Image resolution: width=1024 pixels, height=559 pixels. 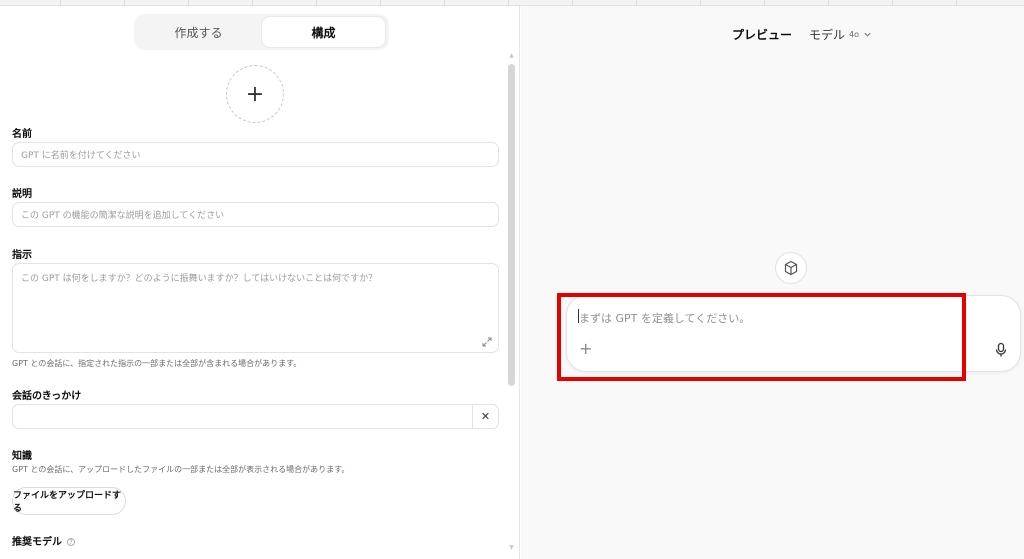 I want to click on instructions-help: GPT との会話に、指定された指示の一部または全部が含まれる場合があります。, so click(x=157, y=363).